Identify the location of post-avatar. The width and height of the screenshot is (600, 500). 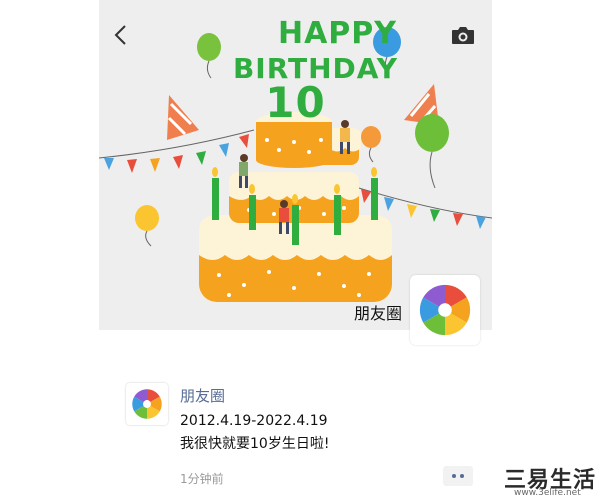
(147, 404).